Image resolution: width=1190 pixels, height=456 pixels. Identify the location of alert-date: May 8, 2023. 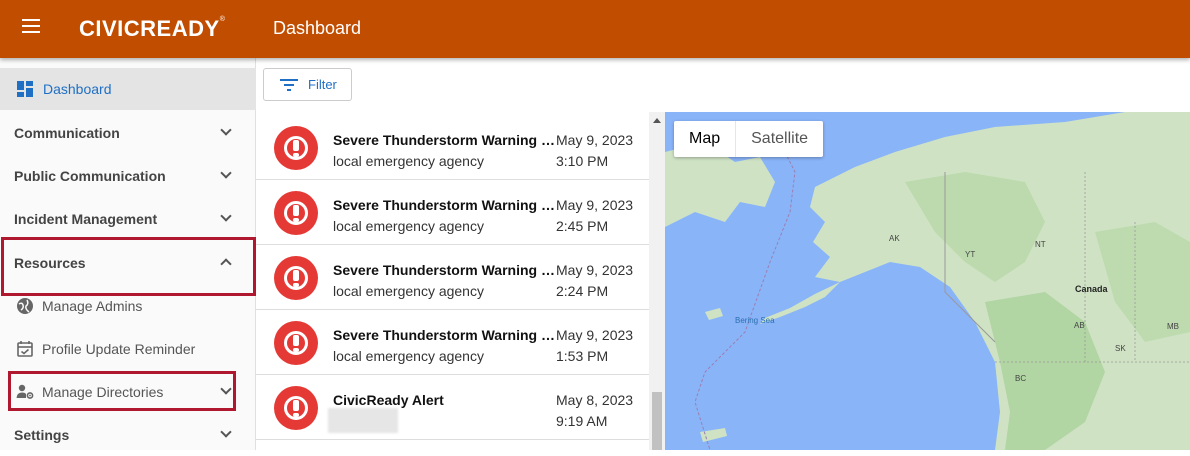
(595, 400).